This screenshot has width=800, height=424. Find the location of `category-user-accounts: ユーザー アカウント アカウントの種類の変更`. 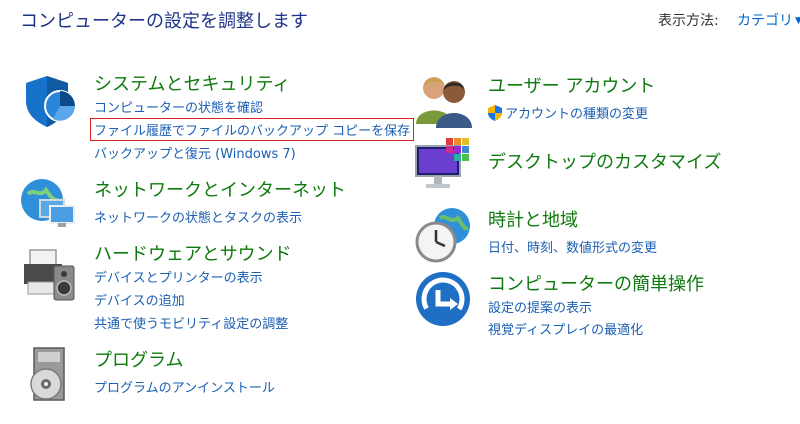

category-user-accounts: ユーザー アカウント アカウントの種類の変更 is located at coordinates (604, 102).